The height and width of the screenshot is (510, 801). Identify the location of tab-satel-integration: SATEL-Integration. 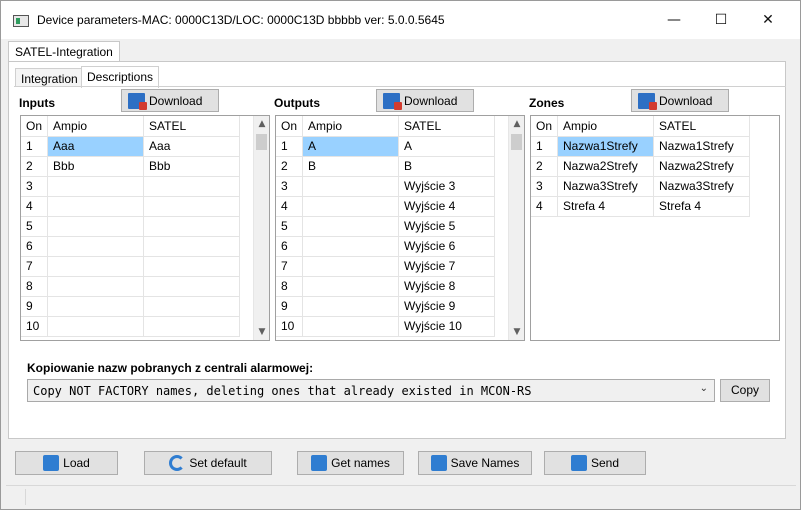
(64, 51).